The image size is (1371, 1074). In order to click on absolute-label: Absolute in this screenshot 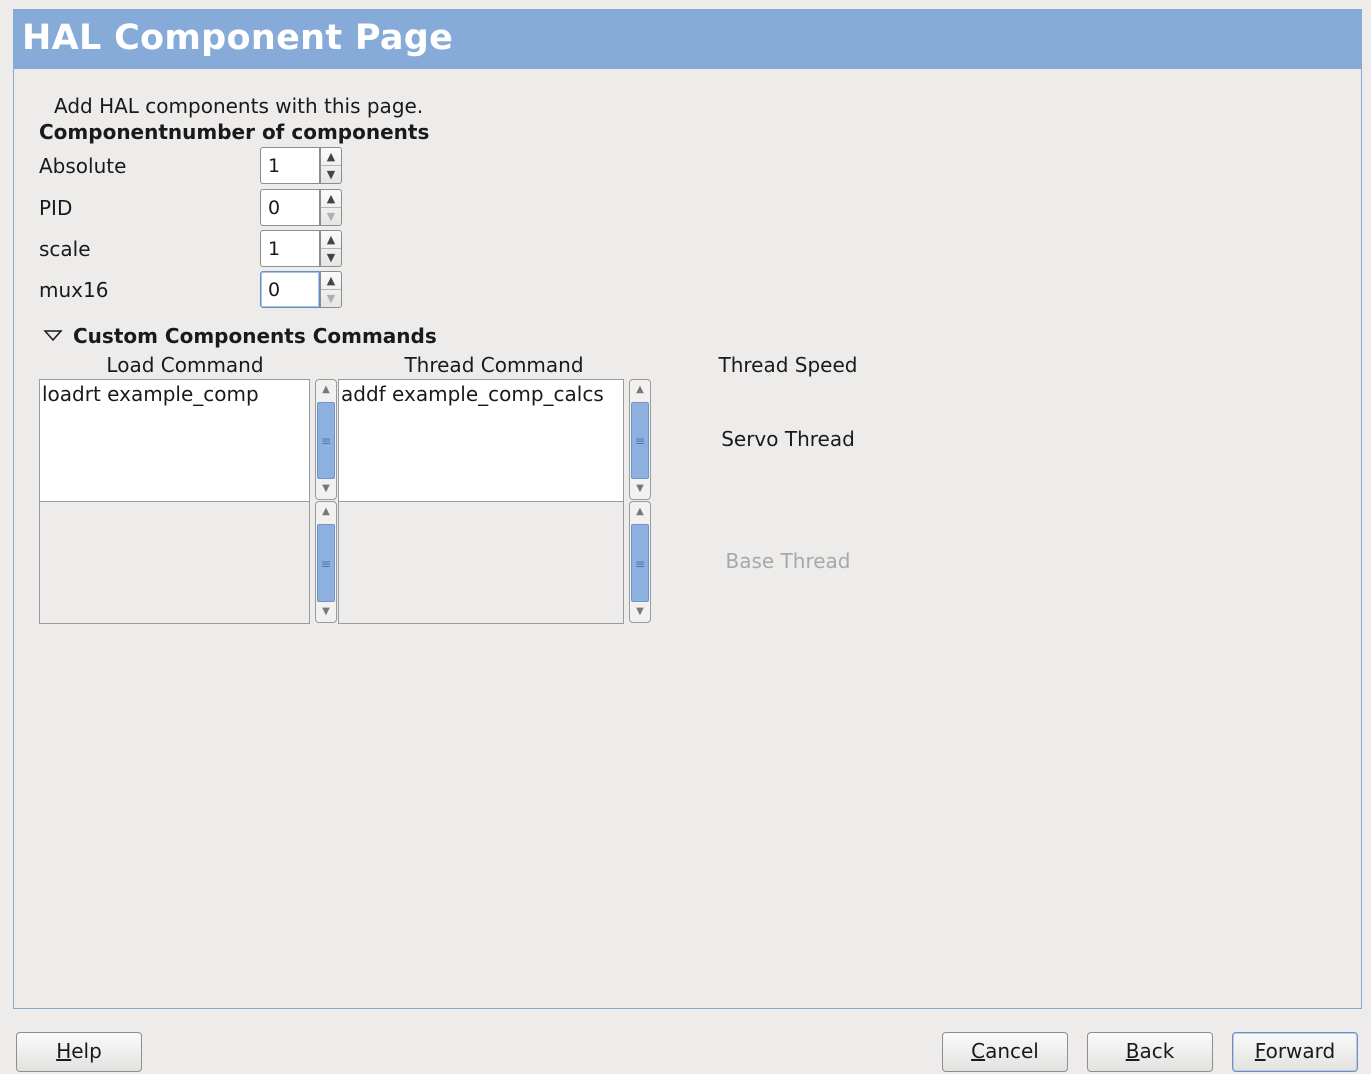, I will do `click(83, 166)`.